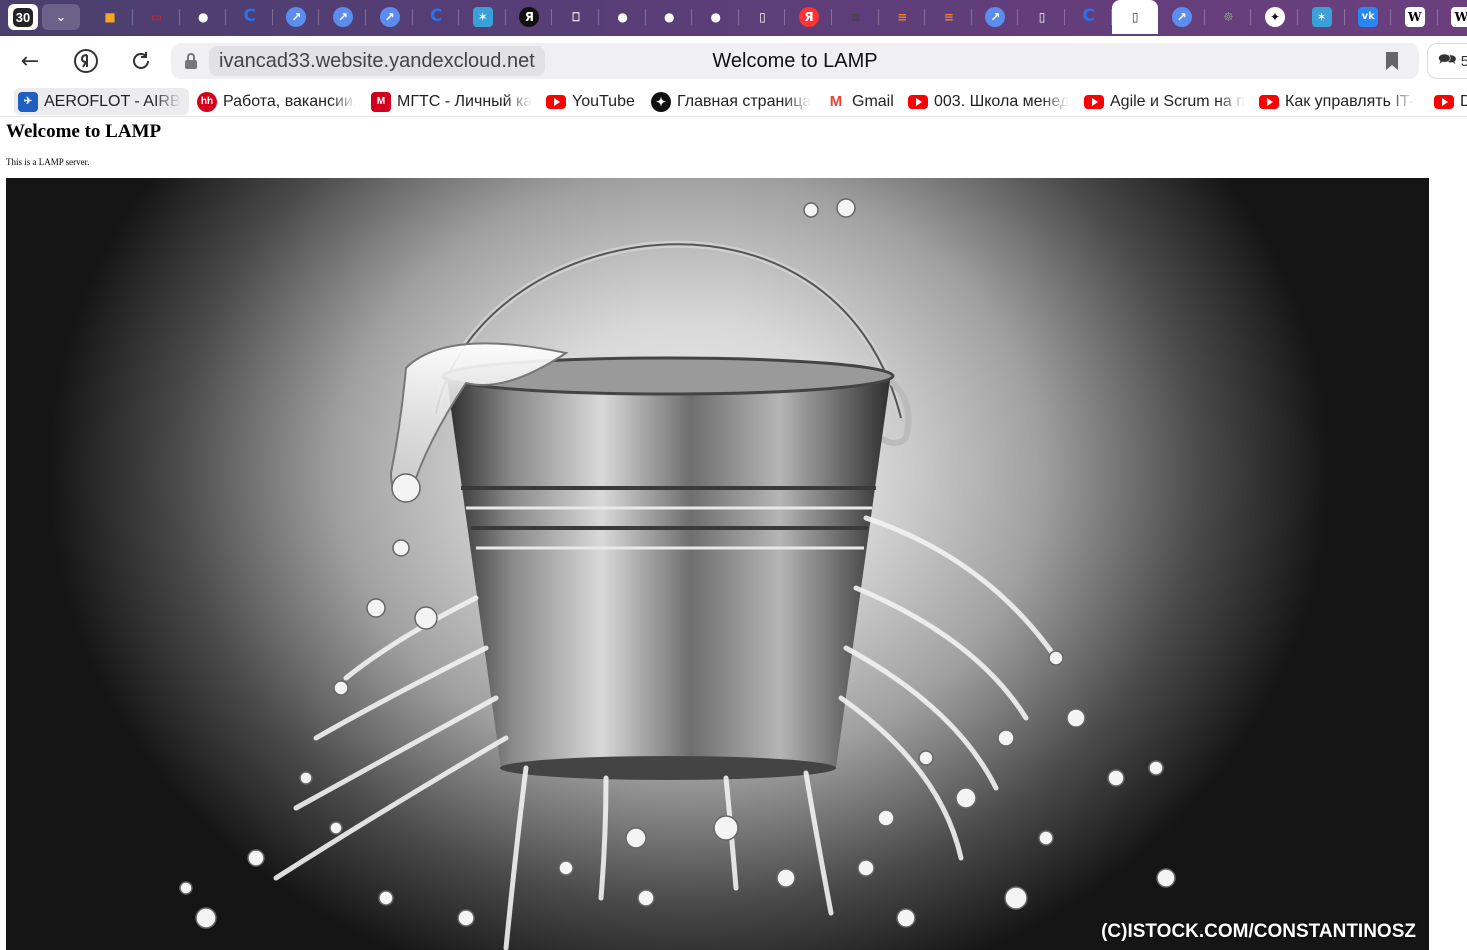 This screenshot has height=950, width=1467. What do you see at coordinates (873, 101) in the screenshot?
I see `bookmark-label: Gmail` at bounding box center [873, 101].